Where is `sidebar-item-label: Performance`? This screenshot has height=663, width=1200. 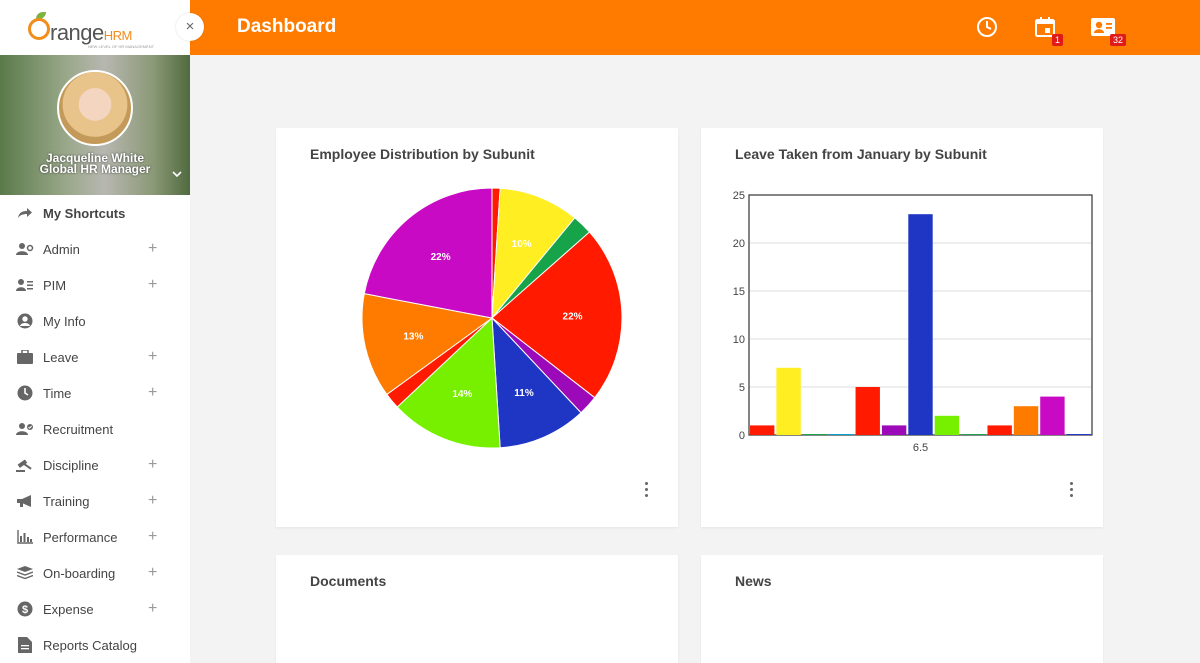
sidebar-item-label: Performance is located at coordinates (80, 537).